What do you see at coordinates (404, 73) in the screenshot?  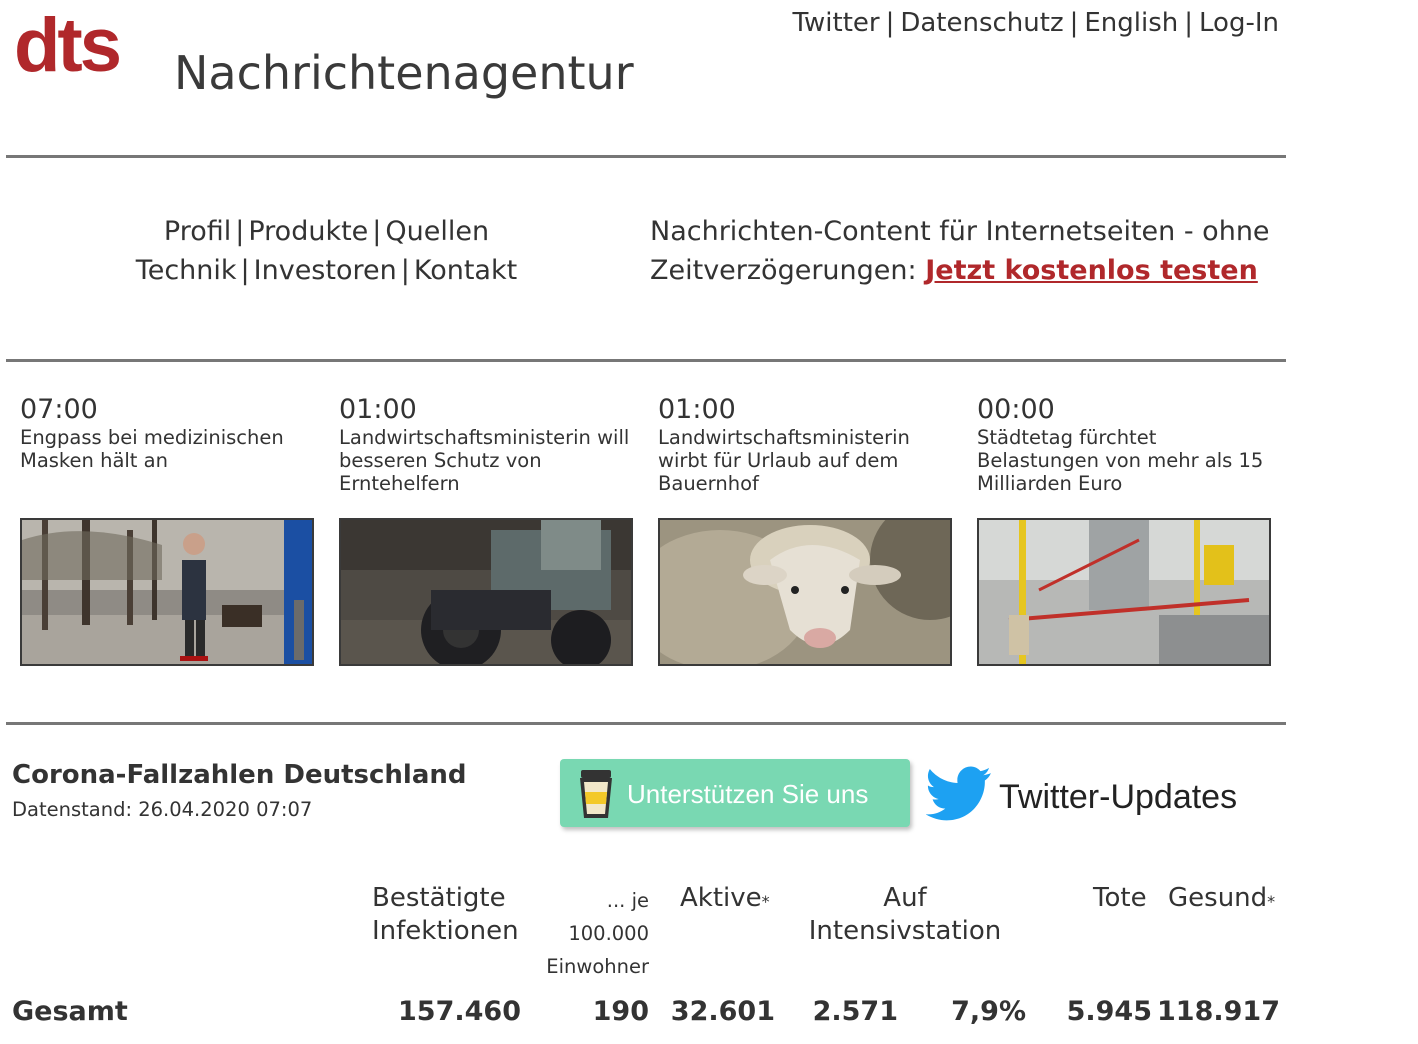 I see `logo-name: Nachrichtenagentur` at bounding box center [404, 73].